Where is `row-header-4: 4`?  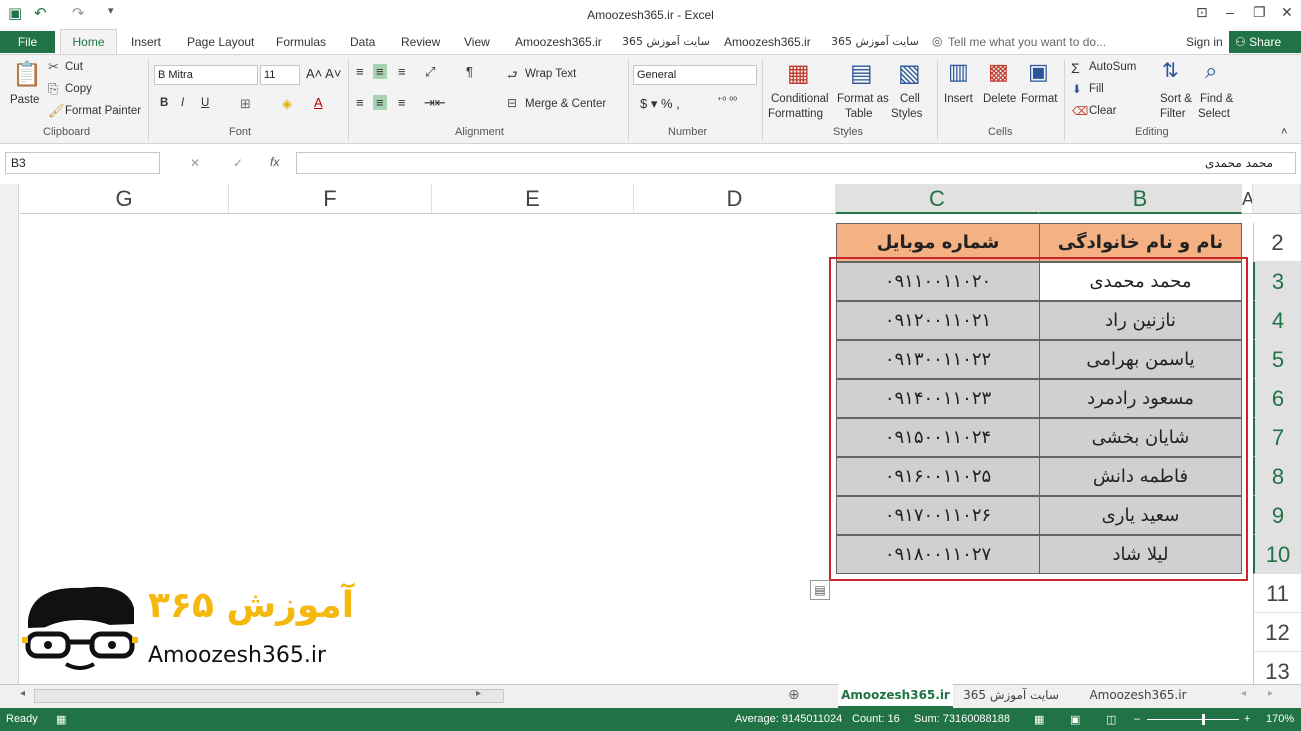 row-header-4: 4 is located at coordinates (1277, 320).